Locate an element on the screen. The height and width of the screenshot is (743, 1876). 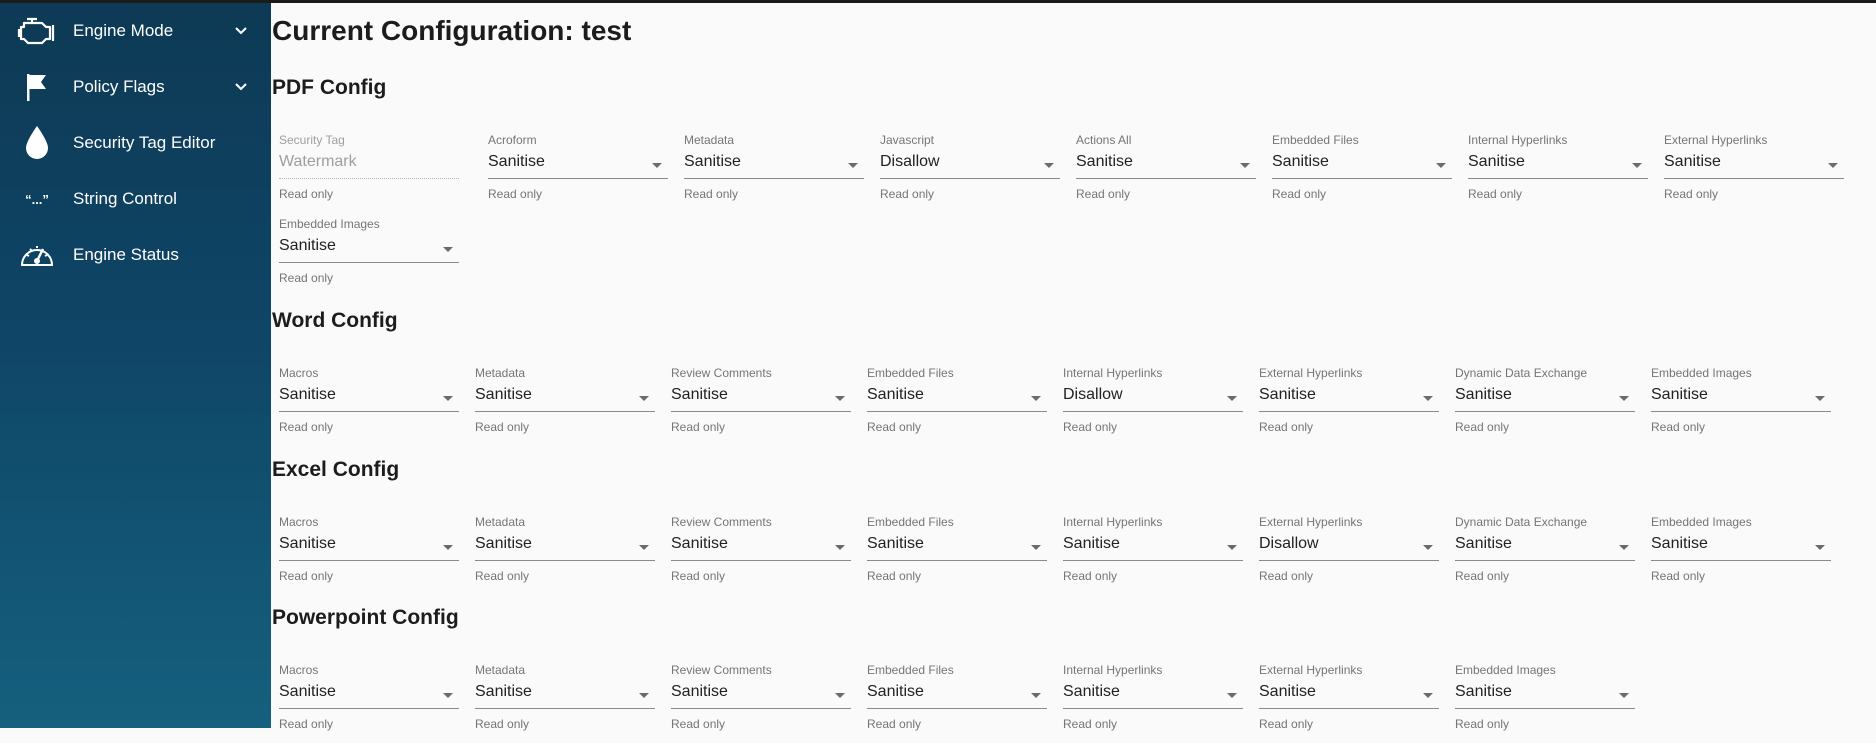
select-field: Internal Hyperlinks Disallow Read only is located at coordinates (1149, 406).